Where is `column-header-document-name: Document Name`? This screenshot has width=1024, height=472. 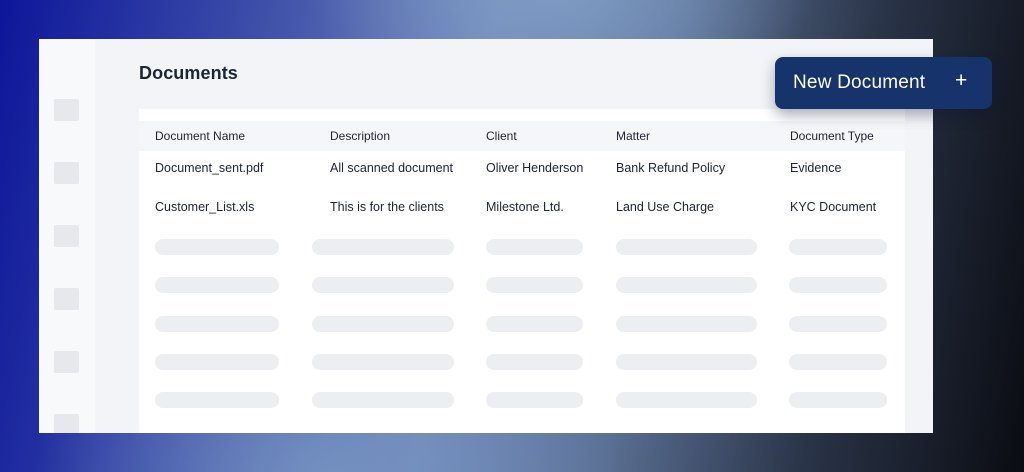 column-header-document-name: Document Name is located at coordinates (200, 136).